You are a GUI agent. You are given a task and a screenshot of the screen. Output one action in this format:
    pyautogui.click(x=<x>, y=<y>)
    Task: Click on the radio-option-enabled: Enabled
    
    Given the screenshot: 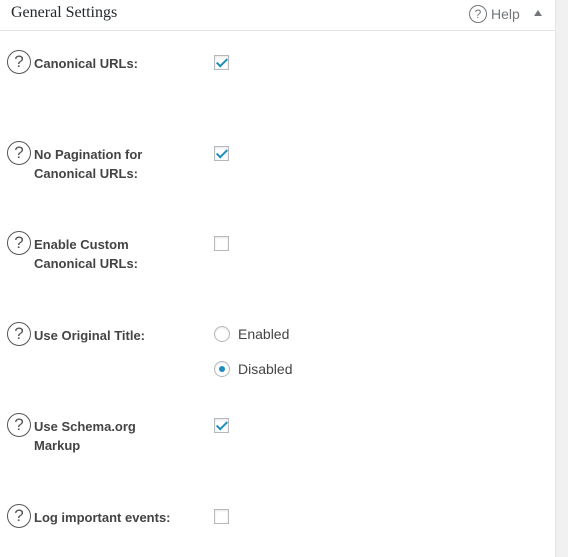 What is the action you would take?
    pyautogui.click(x=251, y=334)
    